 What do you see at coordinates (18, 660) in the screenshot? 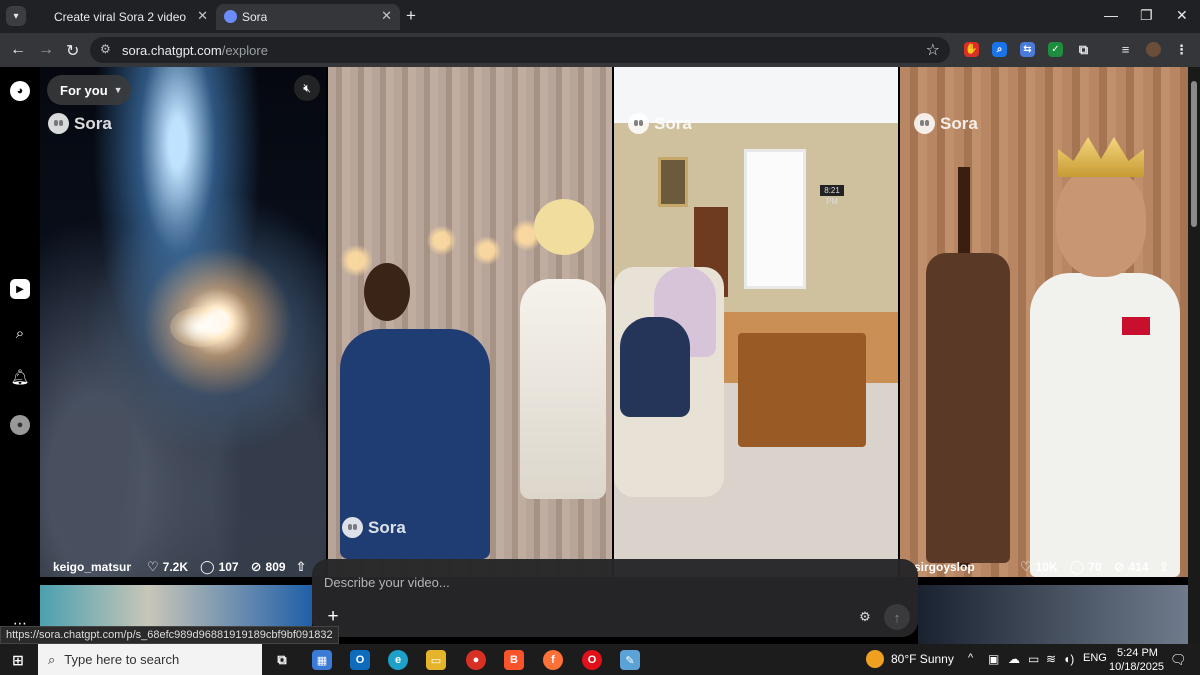
I see `windows-start-icon: ⊞` at bounding box center [18, 660].